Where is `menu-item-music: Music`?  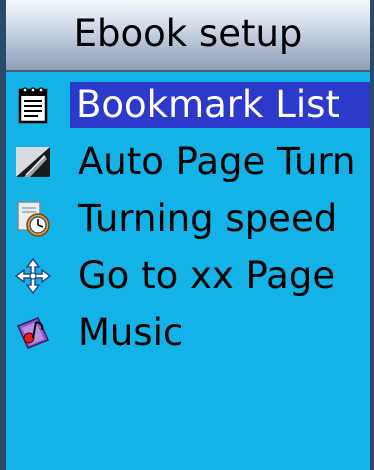 menu-item-music: Music is located at coordinates (188, 333).